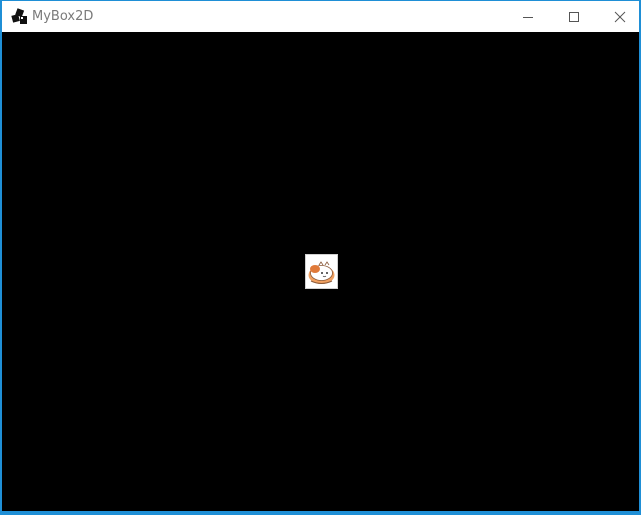 Image resolution: width=641 pixels, height=515 pixels. I want to click on maximize-button, so click(574, 16).